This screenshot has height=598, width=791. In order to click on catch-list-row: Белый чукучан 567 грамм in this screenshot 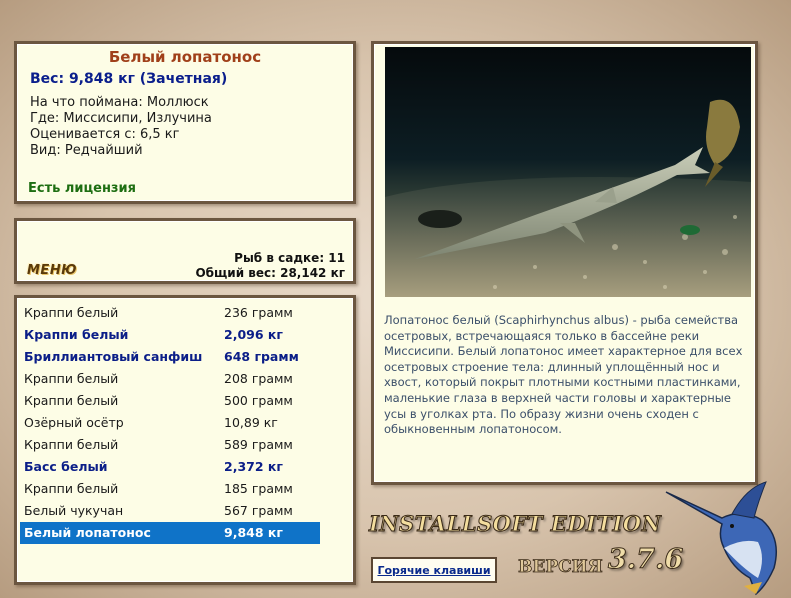, I will do `click(170, 511)`.